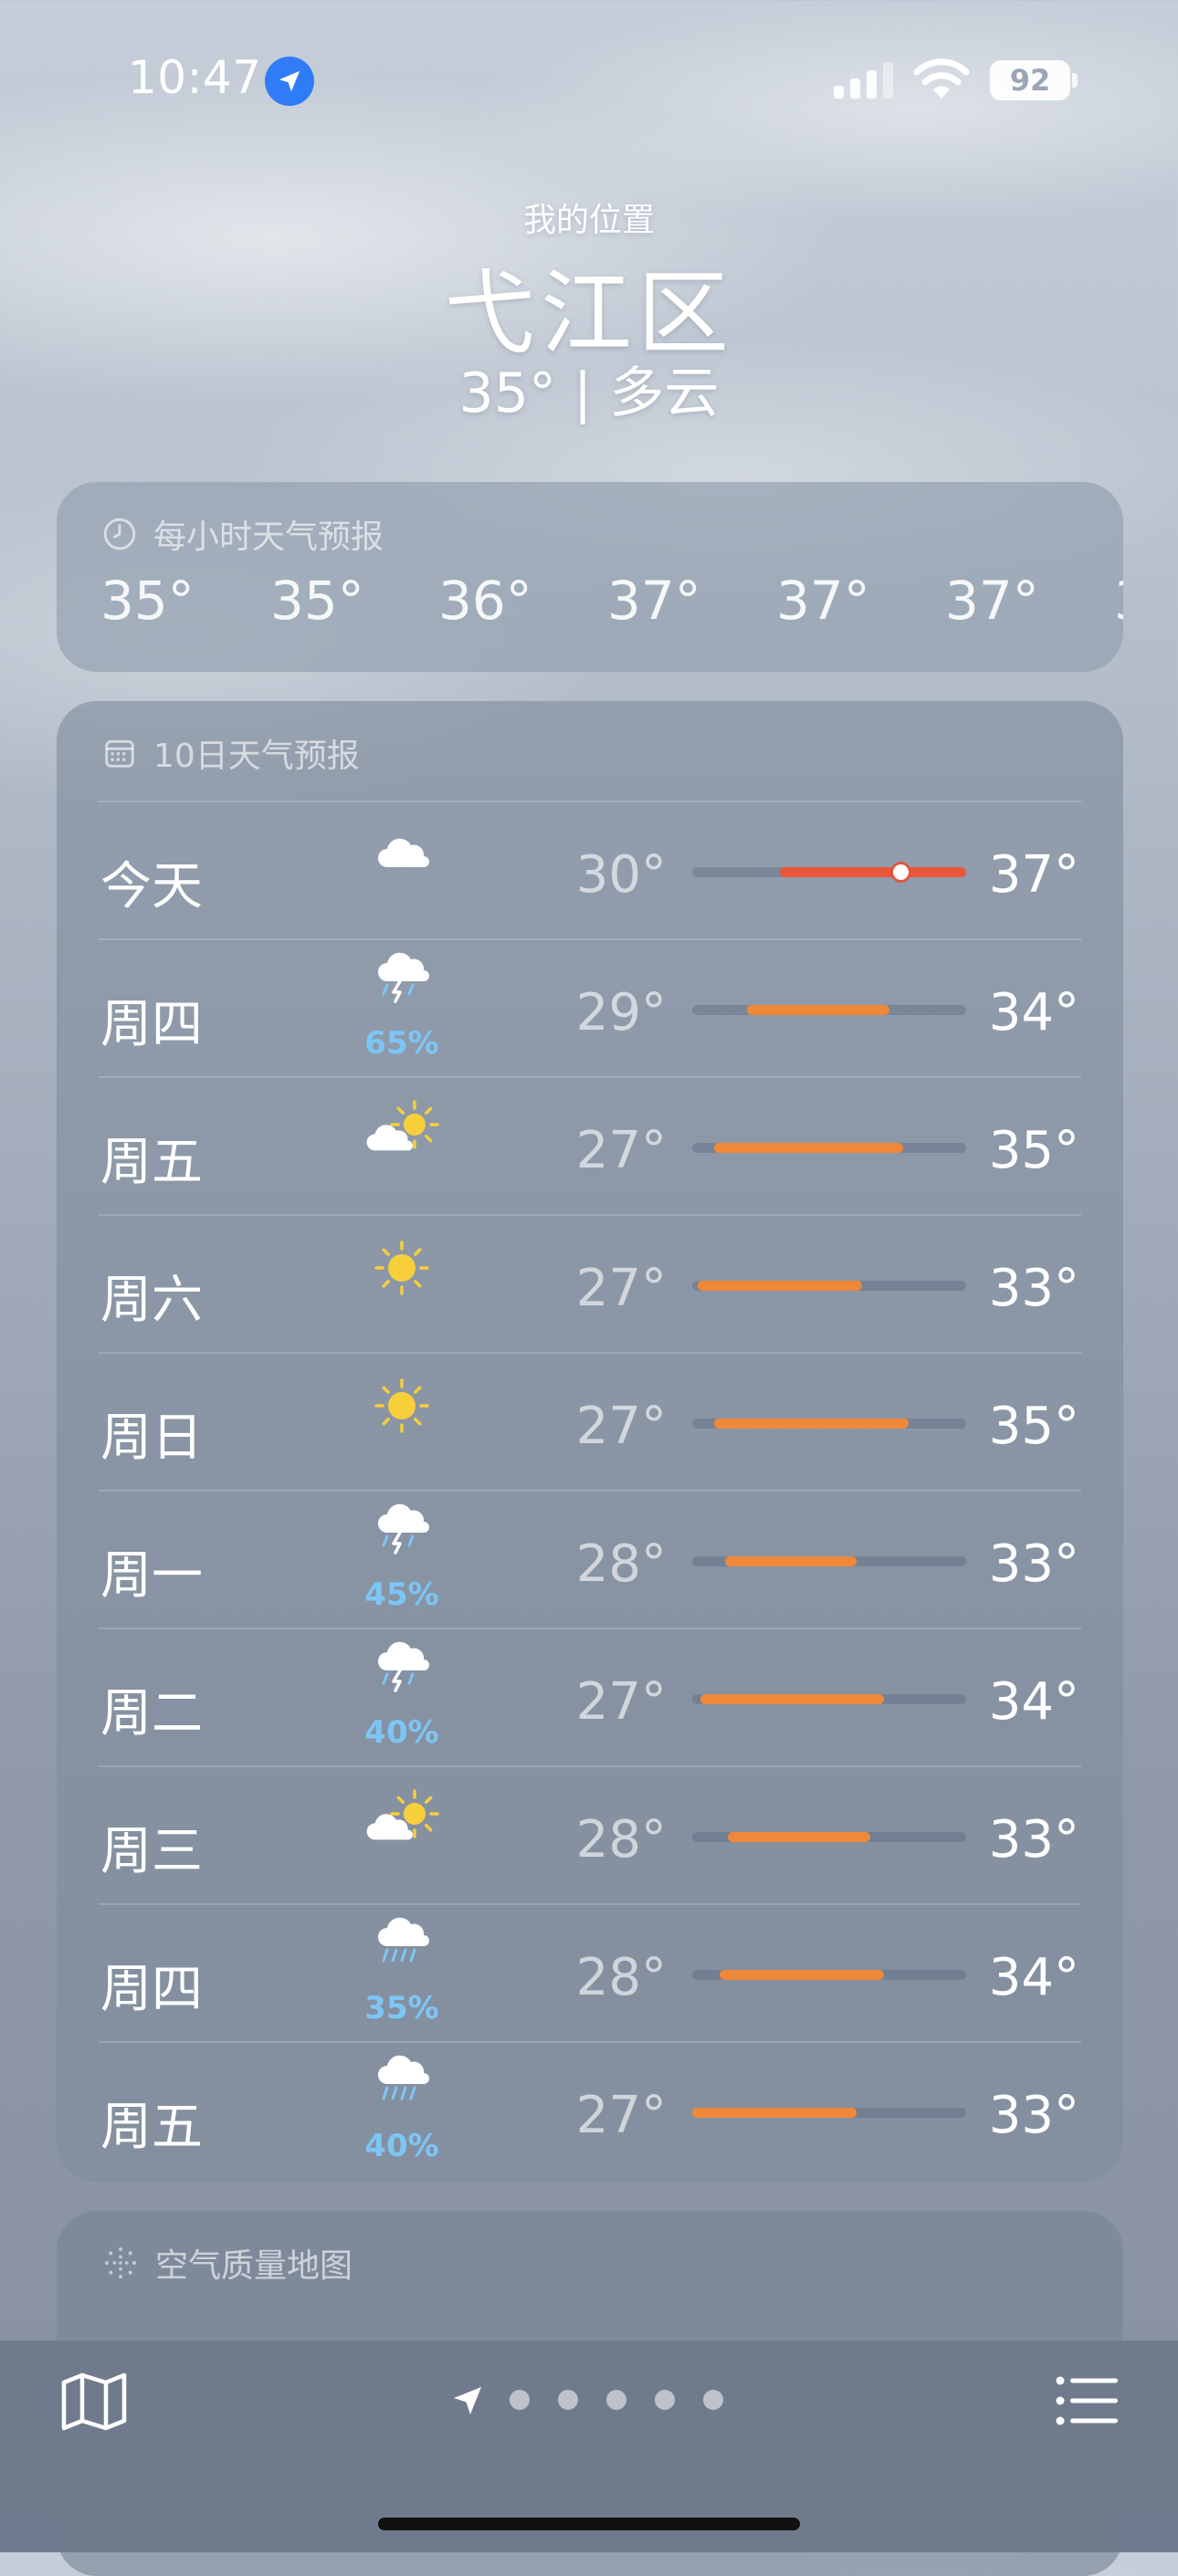  I want to click on forecast-day-row: 今天 30° 37°, so click(590, 870).